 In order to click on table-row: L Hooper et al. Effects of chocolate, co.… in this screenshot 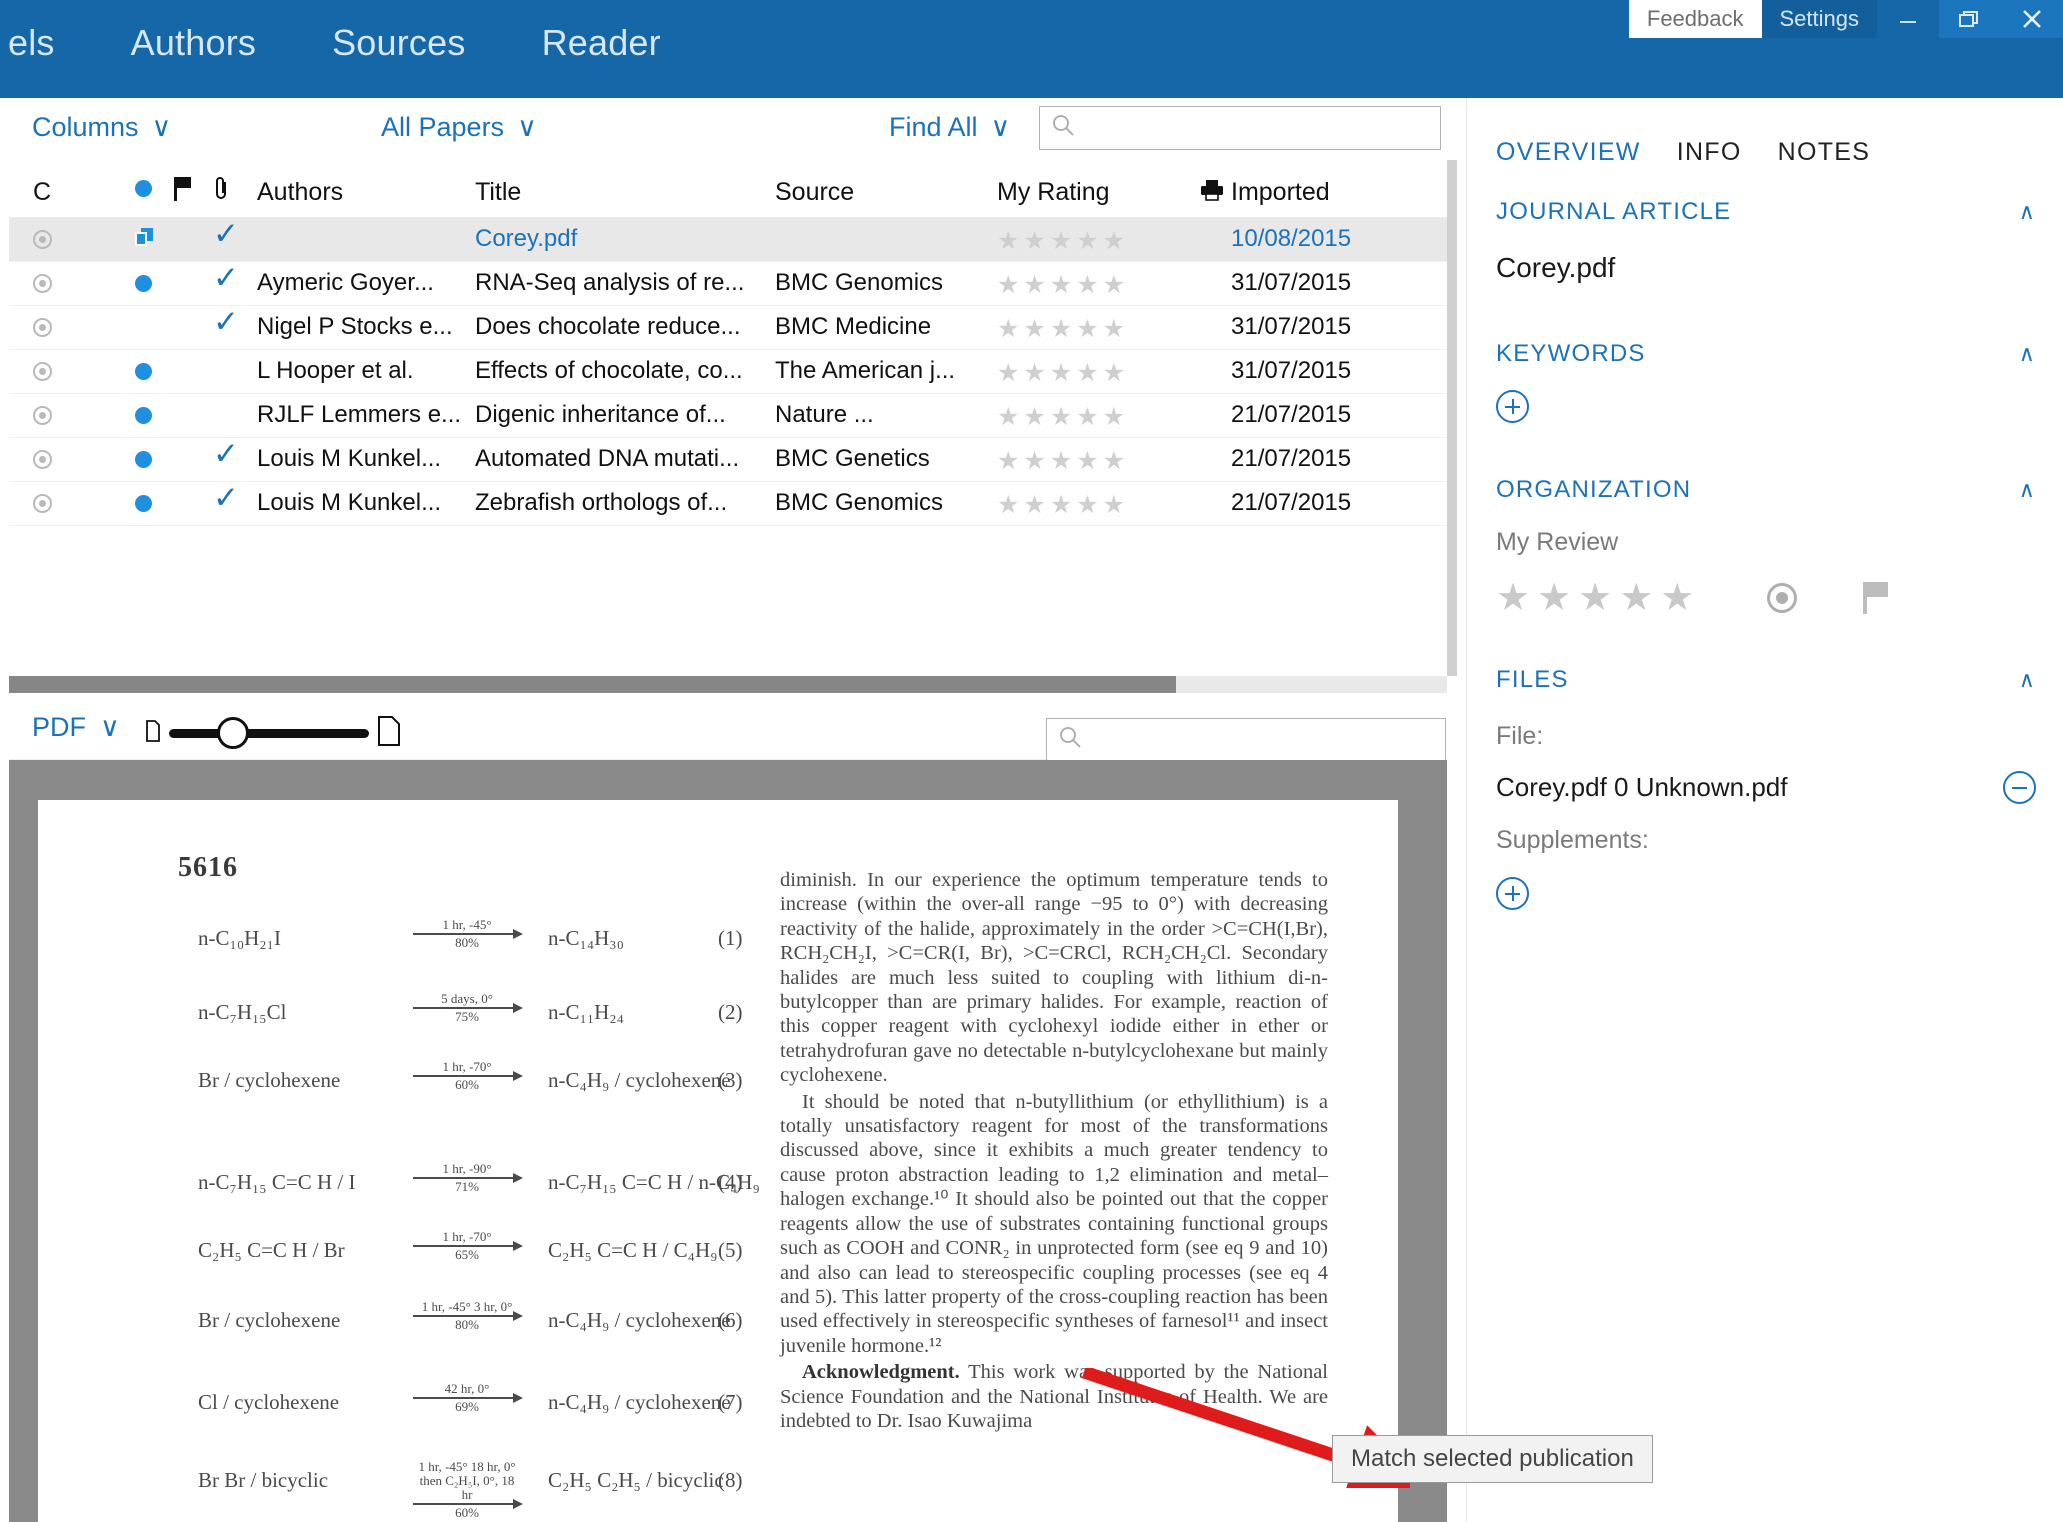, I will do `click(728, 372)`.